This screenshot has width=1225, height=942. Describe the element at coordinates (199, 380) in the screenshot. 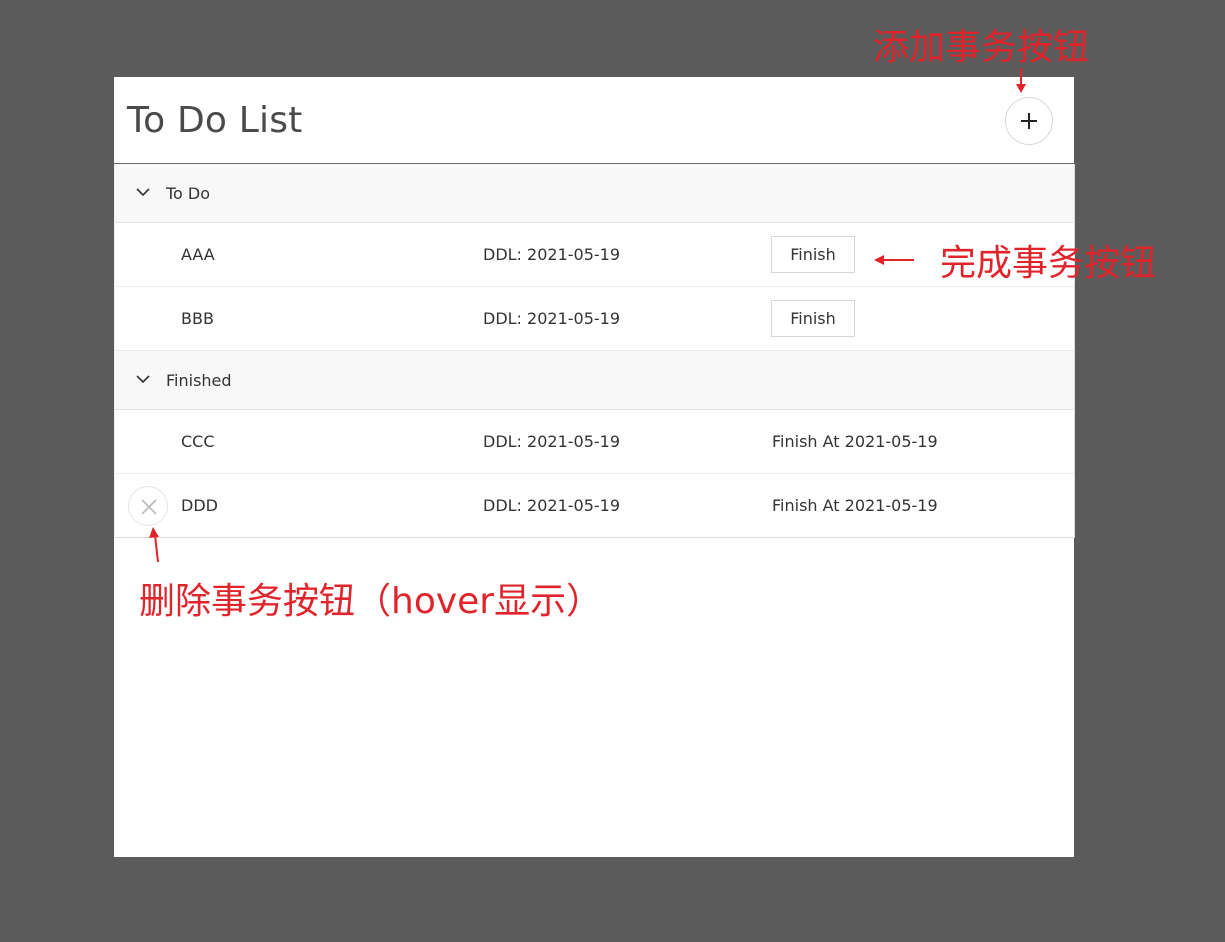

I see `group-label: Finished` at that location.